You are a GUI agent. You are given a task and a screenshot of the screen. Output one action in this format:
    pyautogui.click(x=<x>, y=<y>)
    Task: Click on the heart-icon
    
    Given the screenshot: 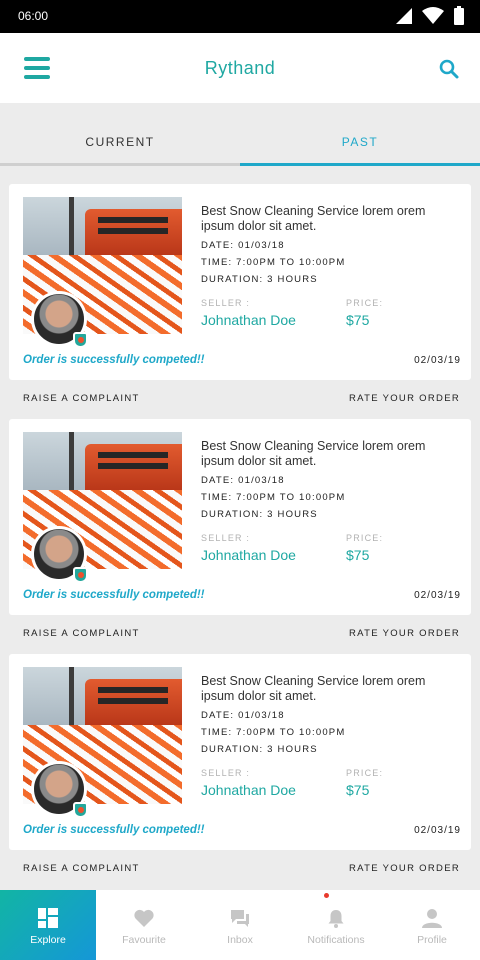 What is the action you would take?
    pyautogui.click(x=144, y=918)
    